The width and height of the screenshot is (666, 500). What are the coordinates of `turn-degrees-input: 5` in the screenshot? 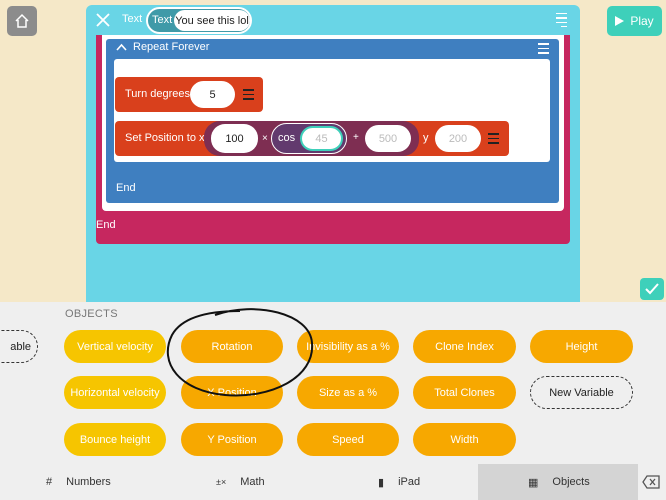 It's located at (212, 94).